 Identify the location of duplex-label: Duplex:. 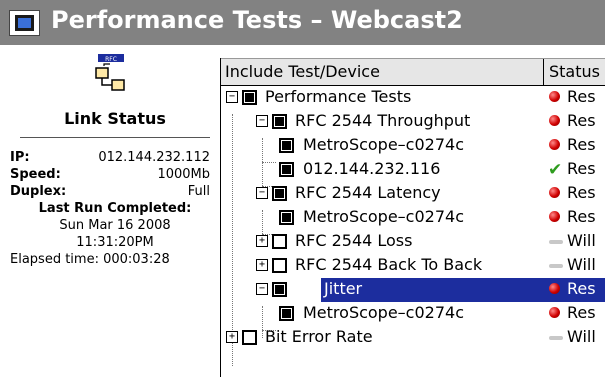
(38, 191).